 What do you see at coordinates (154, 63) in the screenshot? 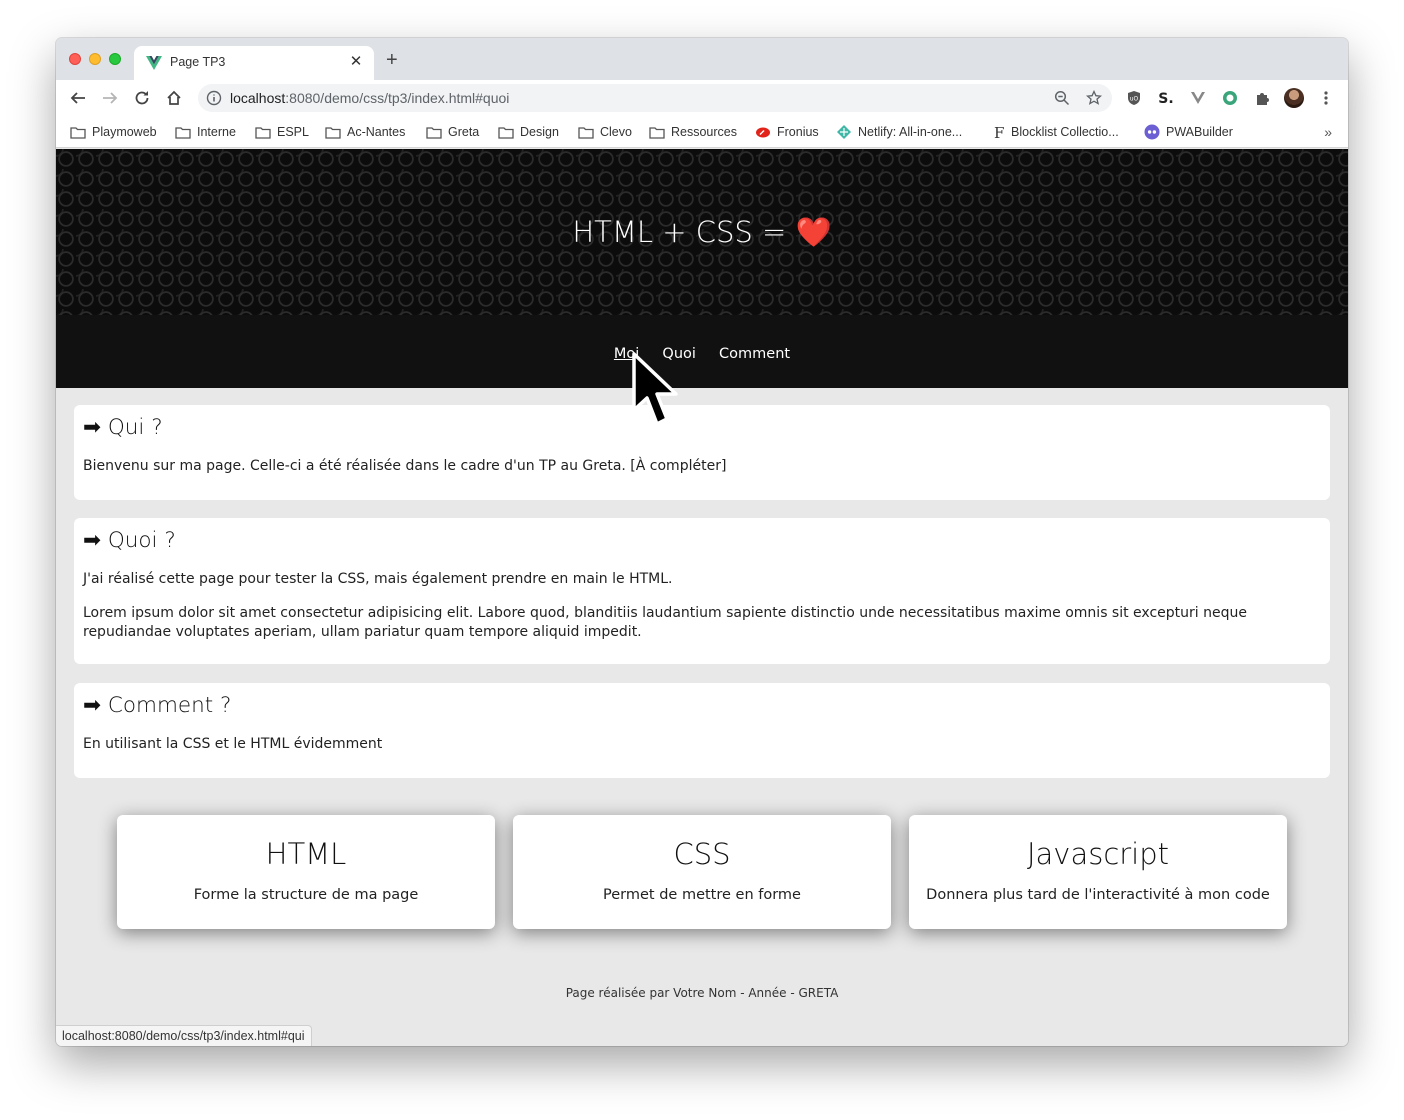
I see `vue-logo-icon` at bounding box center [154, 63].